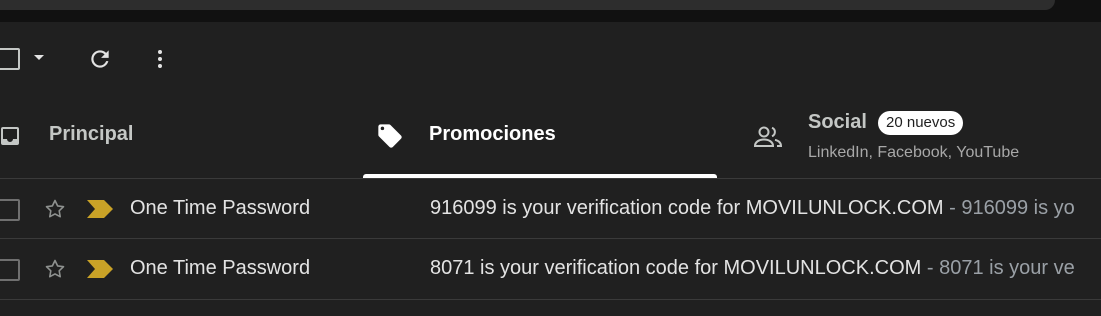 This screenshot has width=1101, height=316. What do you see at coordinates (492, 134) in the screenshot?
I see `tab-label: Promociones` at bounding box center [492, 134].